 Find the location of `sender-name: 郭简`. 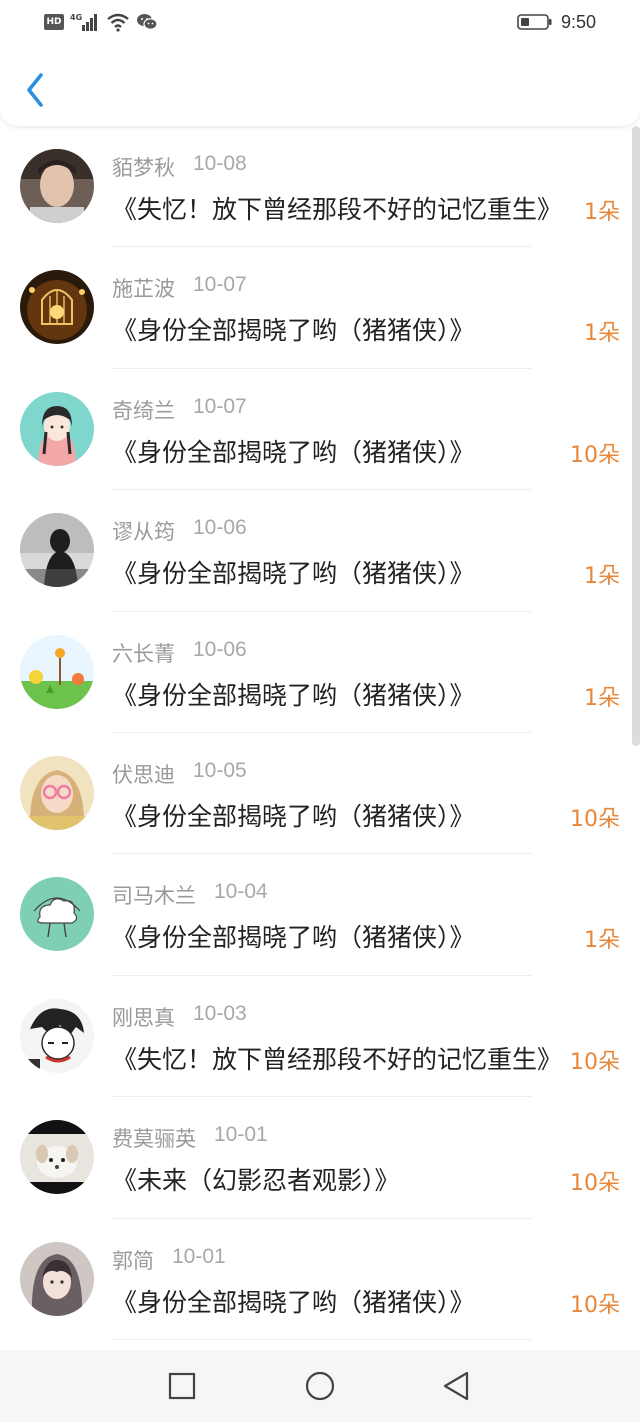

sender-name: 郭简 is located at coordinates (133, 1260).